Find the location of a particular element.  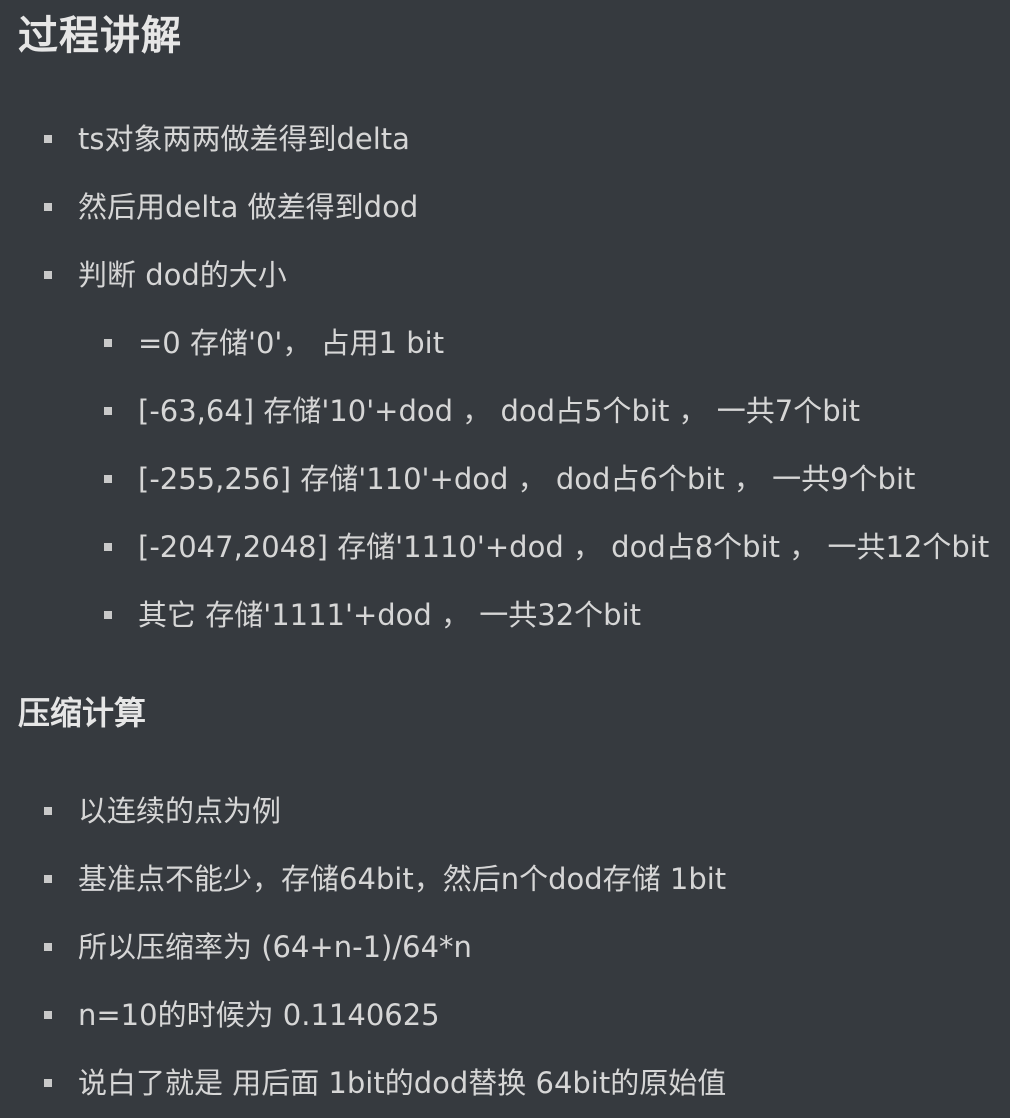

list-item: 说白了就是 用后面 1bit的dod替换 64bit的原始值 is located at coordinates (505, 1089).